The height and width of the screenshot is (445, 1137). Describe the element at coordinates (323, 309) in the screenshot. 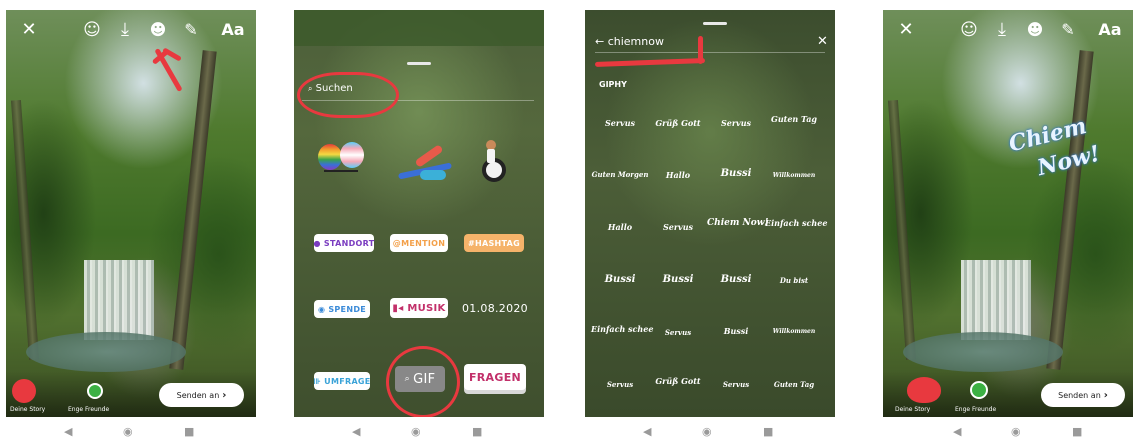

I see `donate-icon: ◉` at that location.